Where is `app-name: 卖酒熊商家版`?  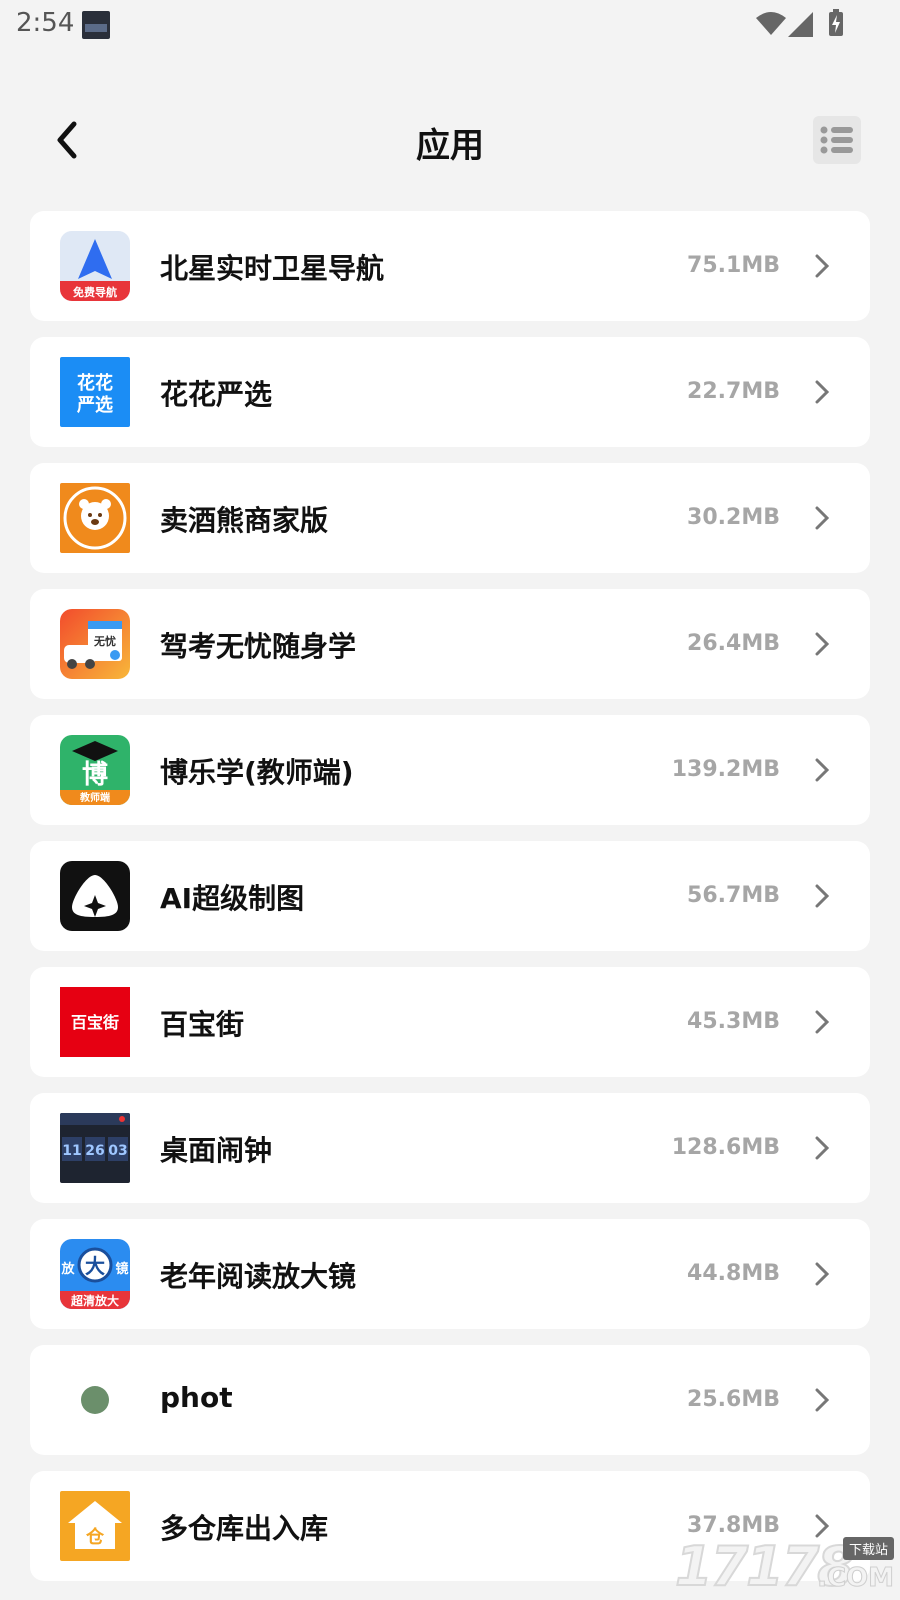 app-name: 卖酒熊商家版 is located at coordinates (244, 520).